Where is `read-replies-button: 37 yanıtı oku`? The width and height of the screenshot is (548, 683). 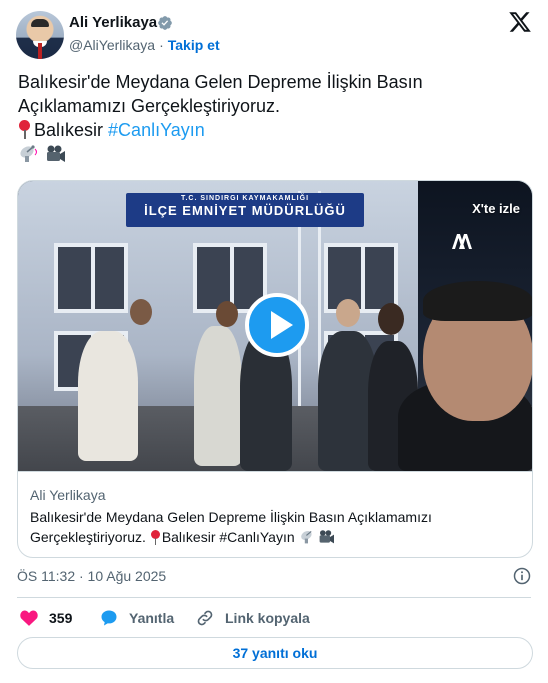 read-replies-button: 37 yanıtı oku is located at coordinates (275, 653).